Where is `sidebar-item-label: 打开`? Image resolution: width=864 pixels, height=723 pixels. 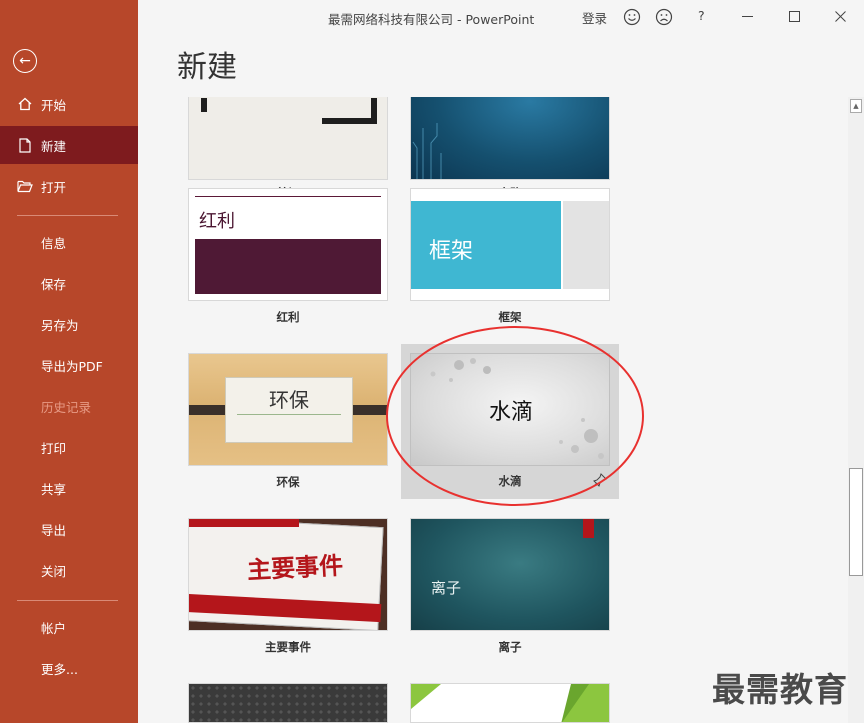
sidebar-item-label: 打开 is located at coordinates (54, 187).